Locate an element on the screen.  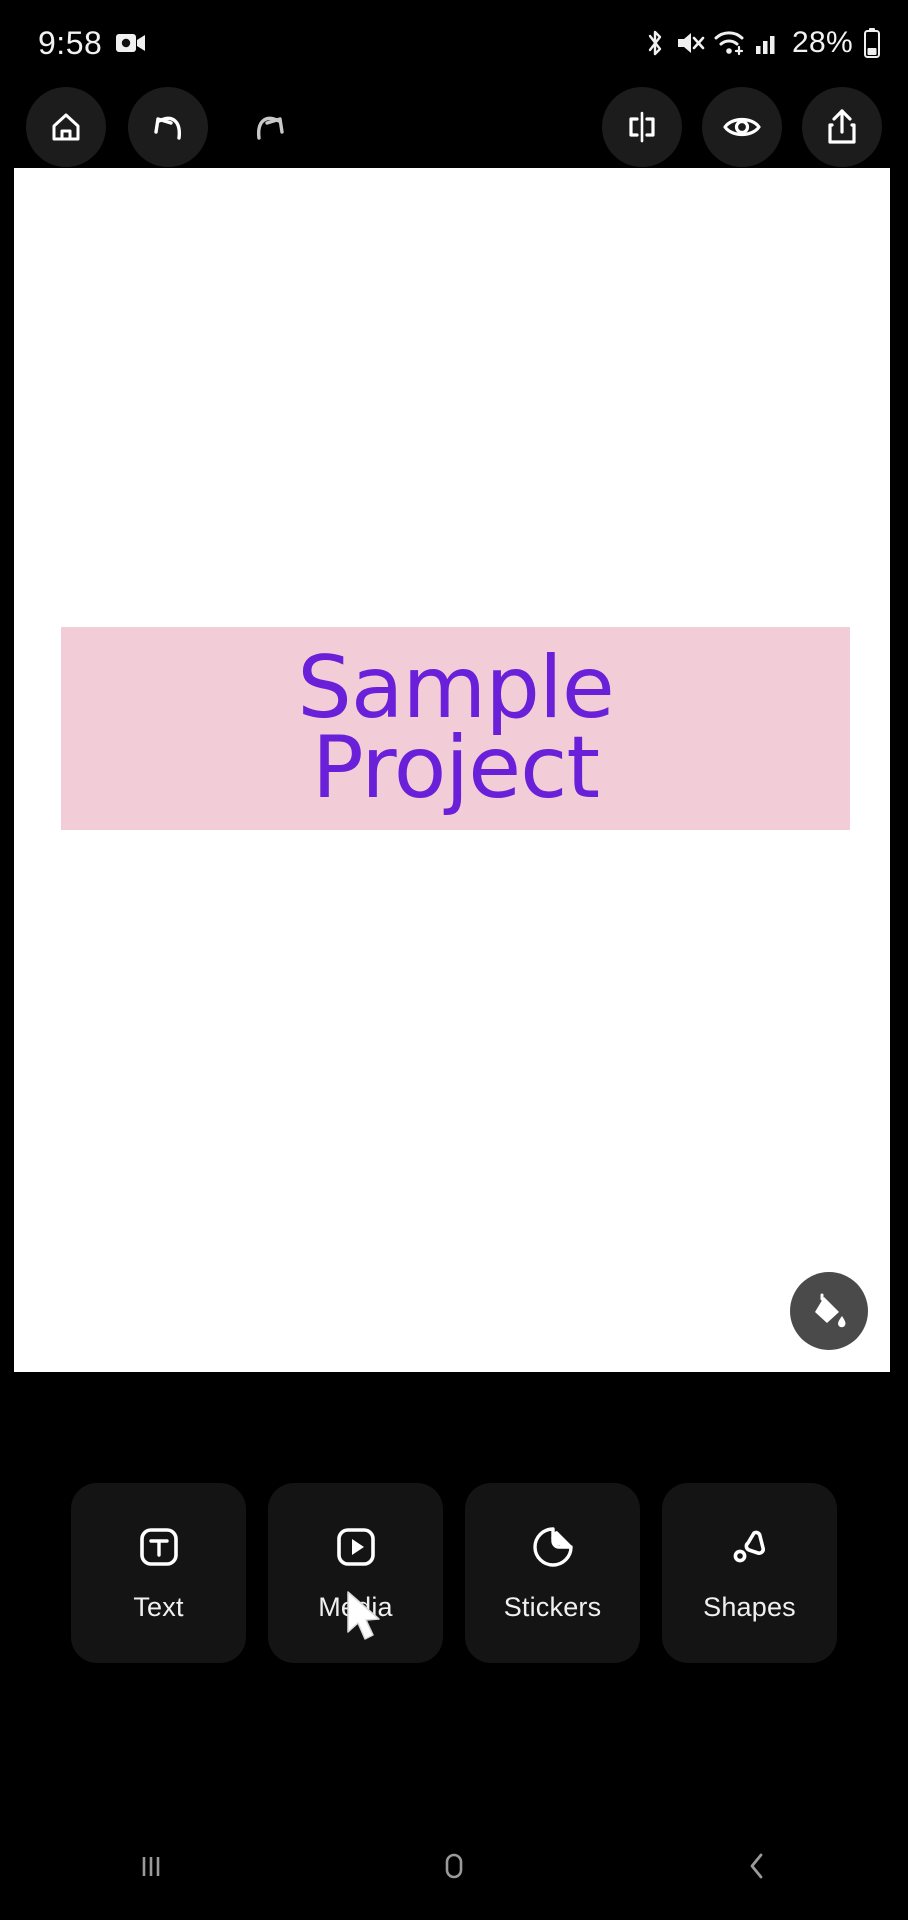
toolbar-left-group is located at coordinates (168, 127).